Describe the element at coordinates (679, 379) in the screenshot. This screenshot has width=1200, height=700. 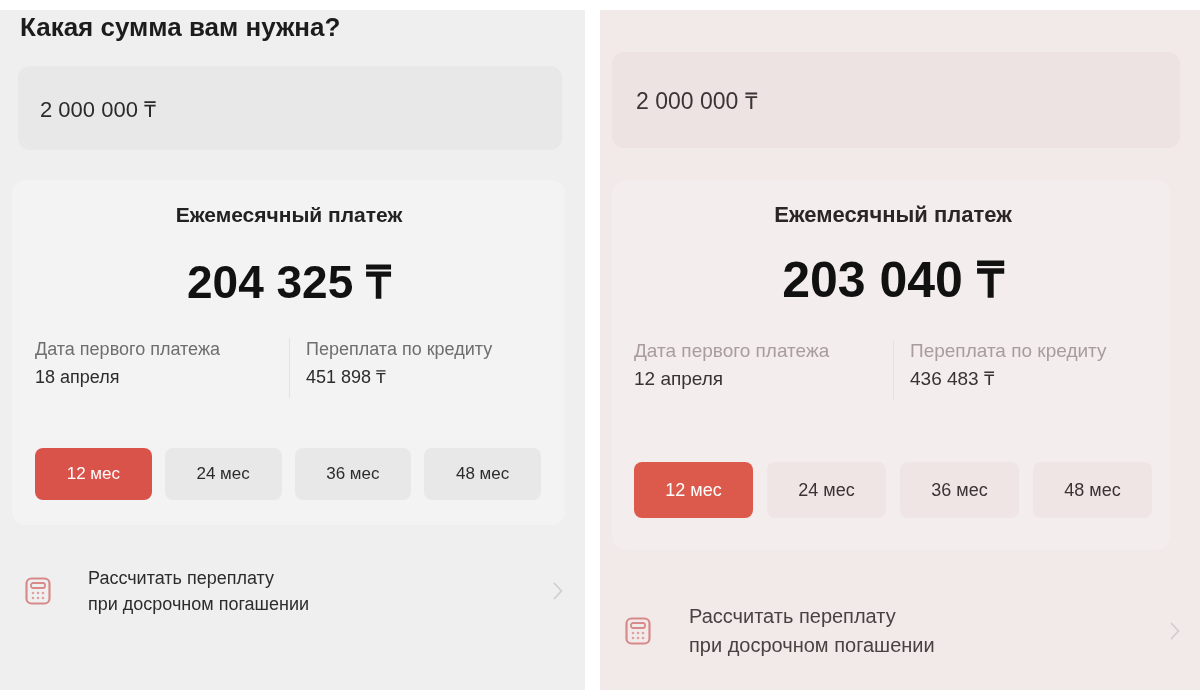
I see `detail-value: 12 апреля` at that location.